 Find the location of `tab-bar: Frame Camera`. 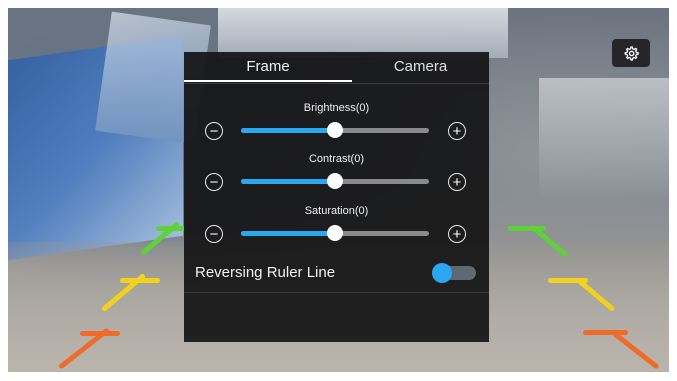

tab-bar: Frame Camera is located at coordinates (336, 68).